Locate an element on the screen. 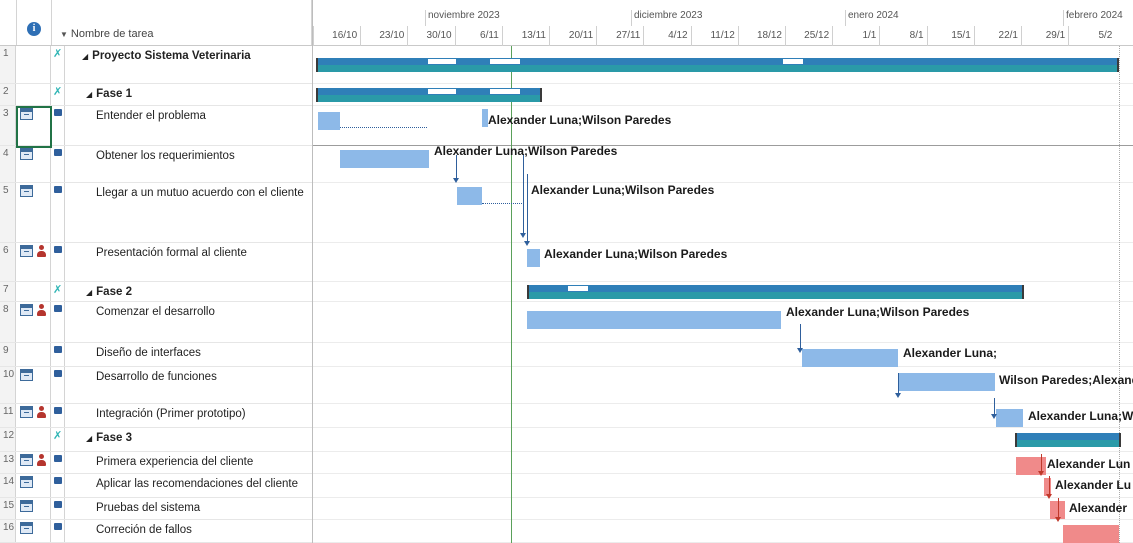 The image size is (1133, 543). task-name: ◢ Proyecto Sistema Veterinaria is located at coordinates (158, 64).